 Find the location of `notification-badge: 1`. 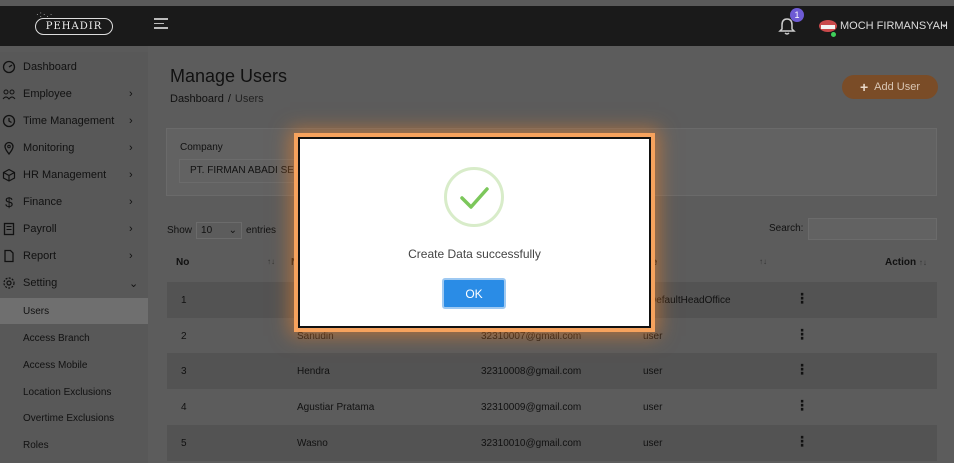

notification-badge: 1 is located at coordinates (797, 15).